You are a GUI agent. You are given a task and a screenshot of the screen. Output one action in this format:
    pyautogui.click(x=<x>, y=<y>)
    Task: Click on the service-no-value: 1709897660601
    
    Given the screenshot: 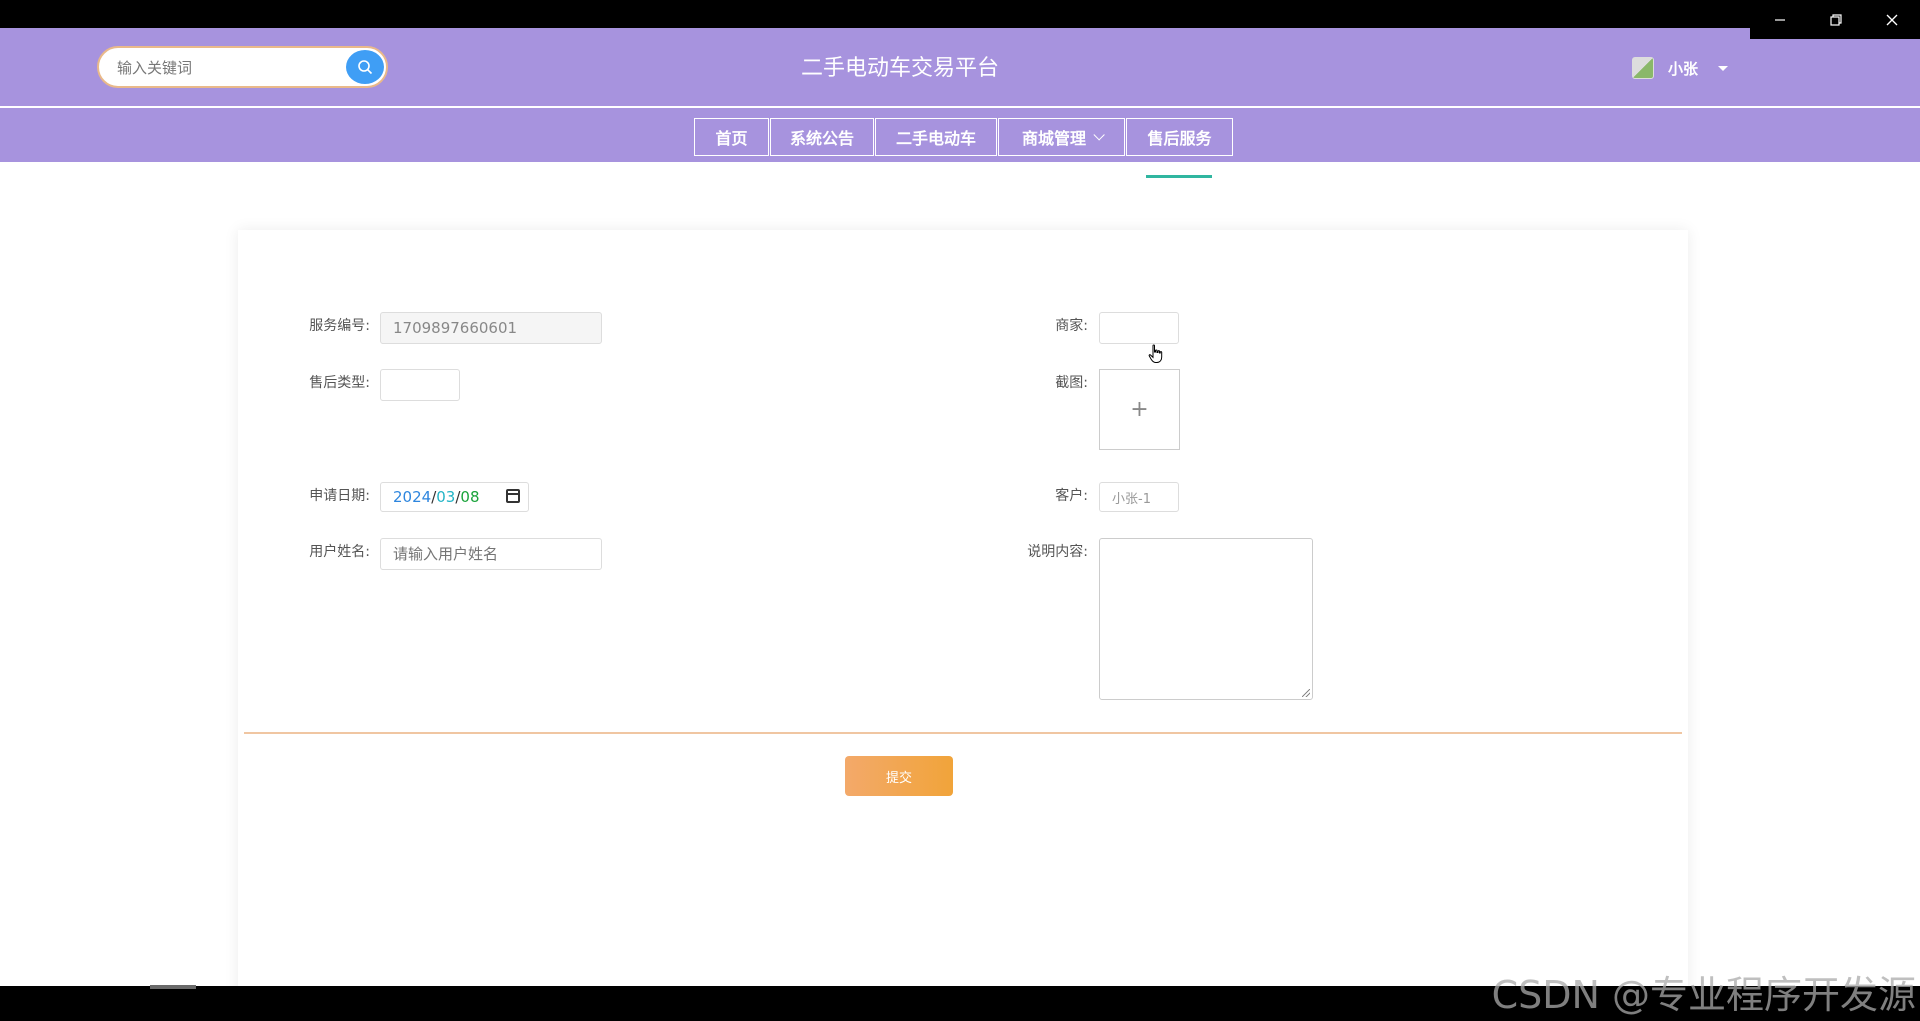 What is the action you would take?
    pyautogui.click(x=455, y=328)
    